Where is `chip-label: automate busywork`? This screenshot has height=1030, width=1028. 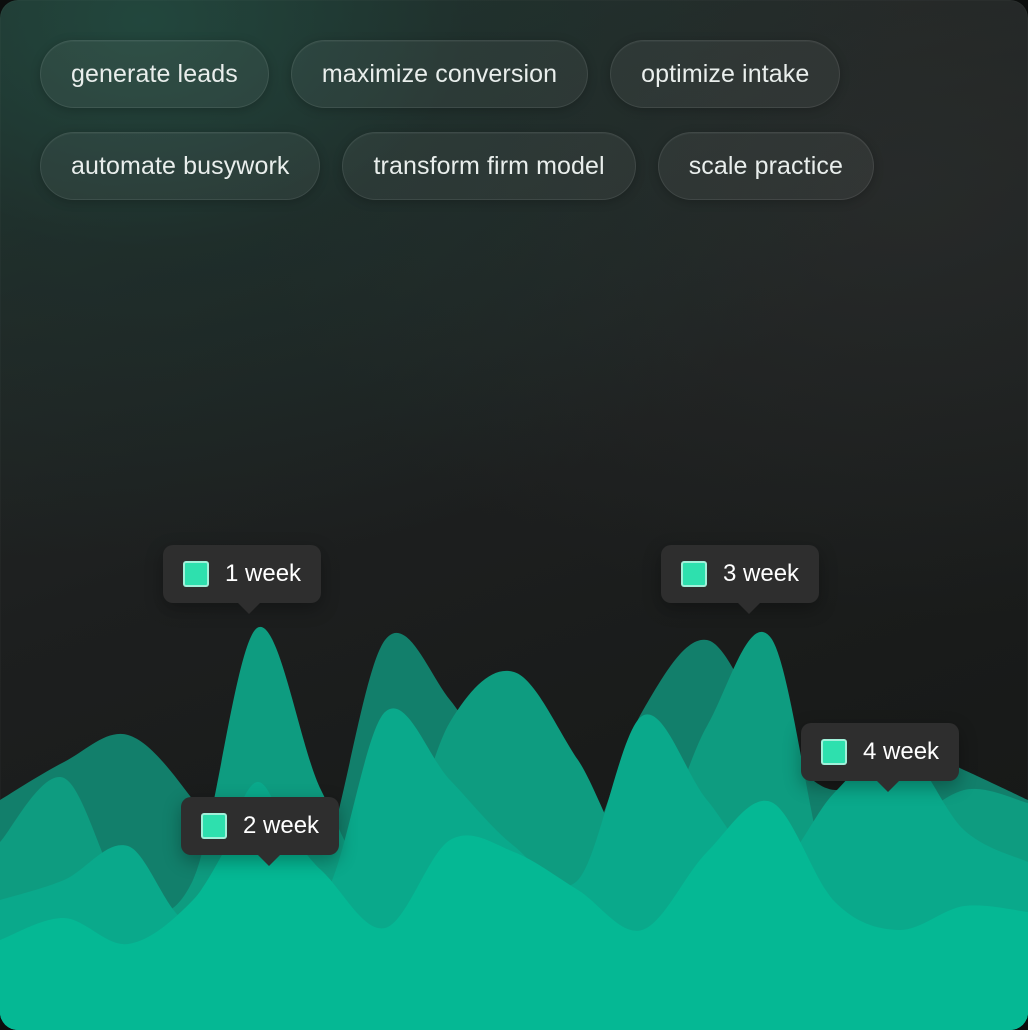 chip-label: automate busywork is located at coordinates (180, 165).